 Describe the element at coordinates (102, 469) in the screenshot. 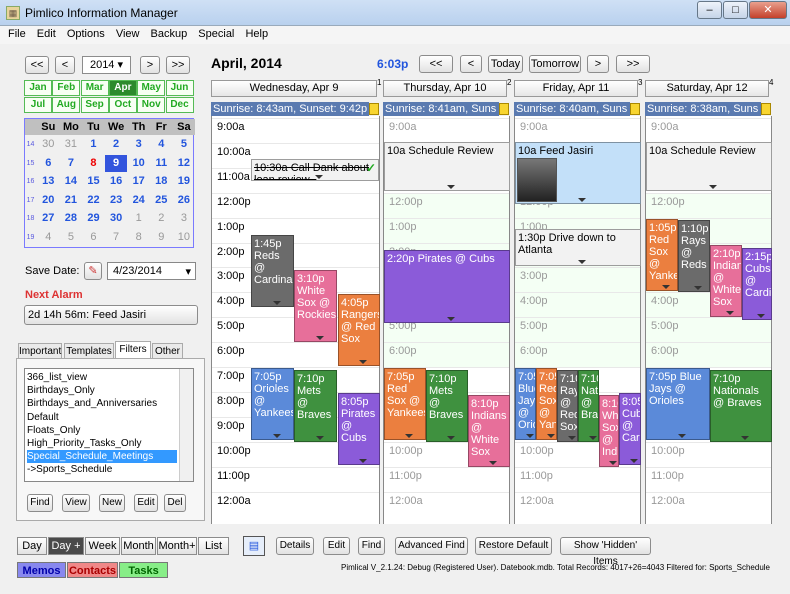

I see `filter-item: ->Sports_Schedule` at that location.